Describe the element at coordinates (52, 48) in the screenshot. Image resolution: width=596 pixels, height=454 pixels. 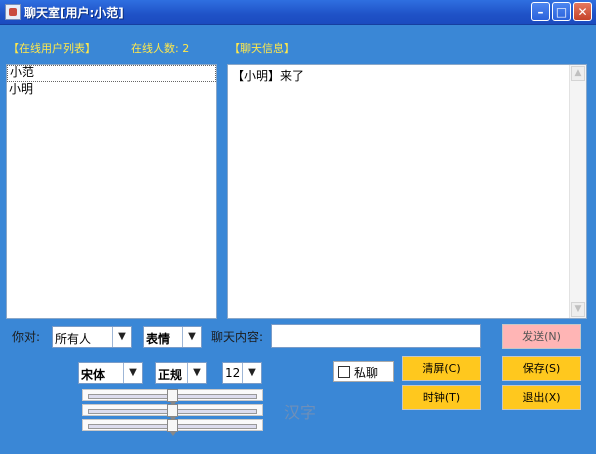
I see `online-list-header: 【在线用户列表】` at that location.